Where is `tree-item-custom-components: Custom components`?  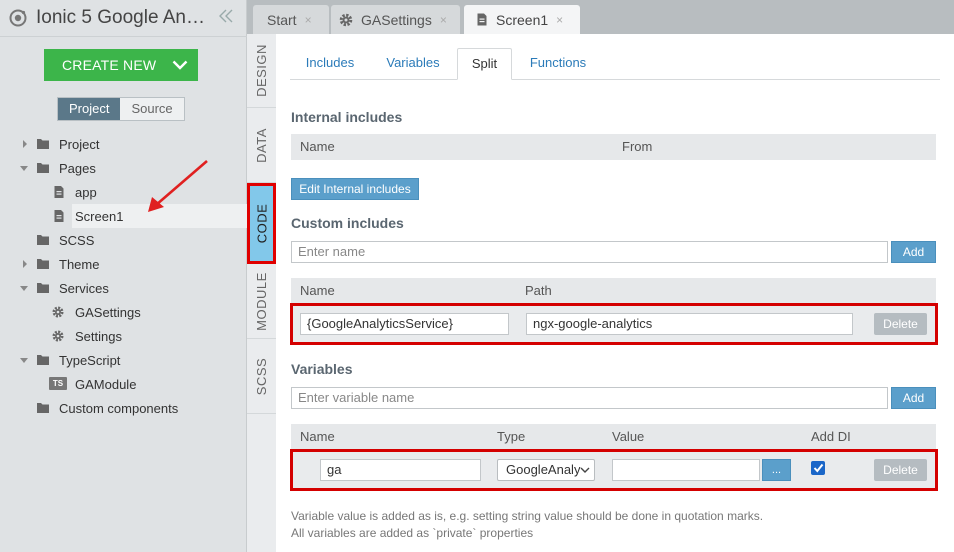
tree-item-custom-components: Custom components is located at coordinates (123, 408).